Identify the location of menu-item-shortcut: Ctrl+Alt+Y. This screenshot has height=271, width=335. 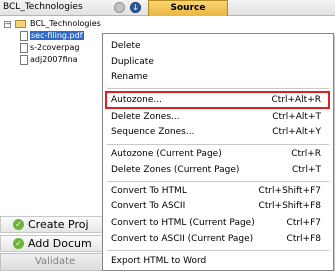
(296, 132).